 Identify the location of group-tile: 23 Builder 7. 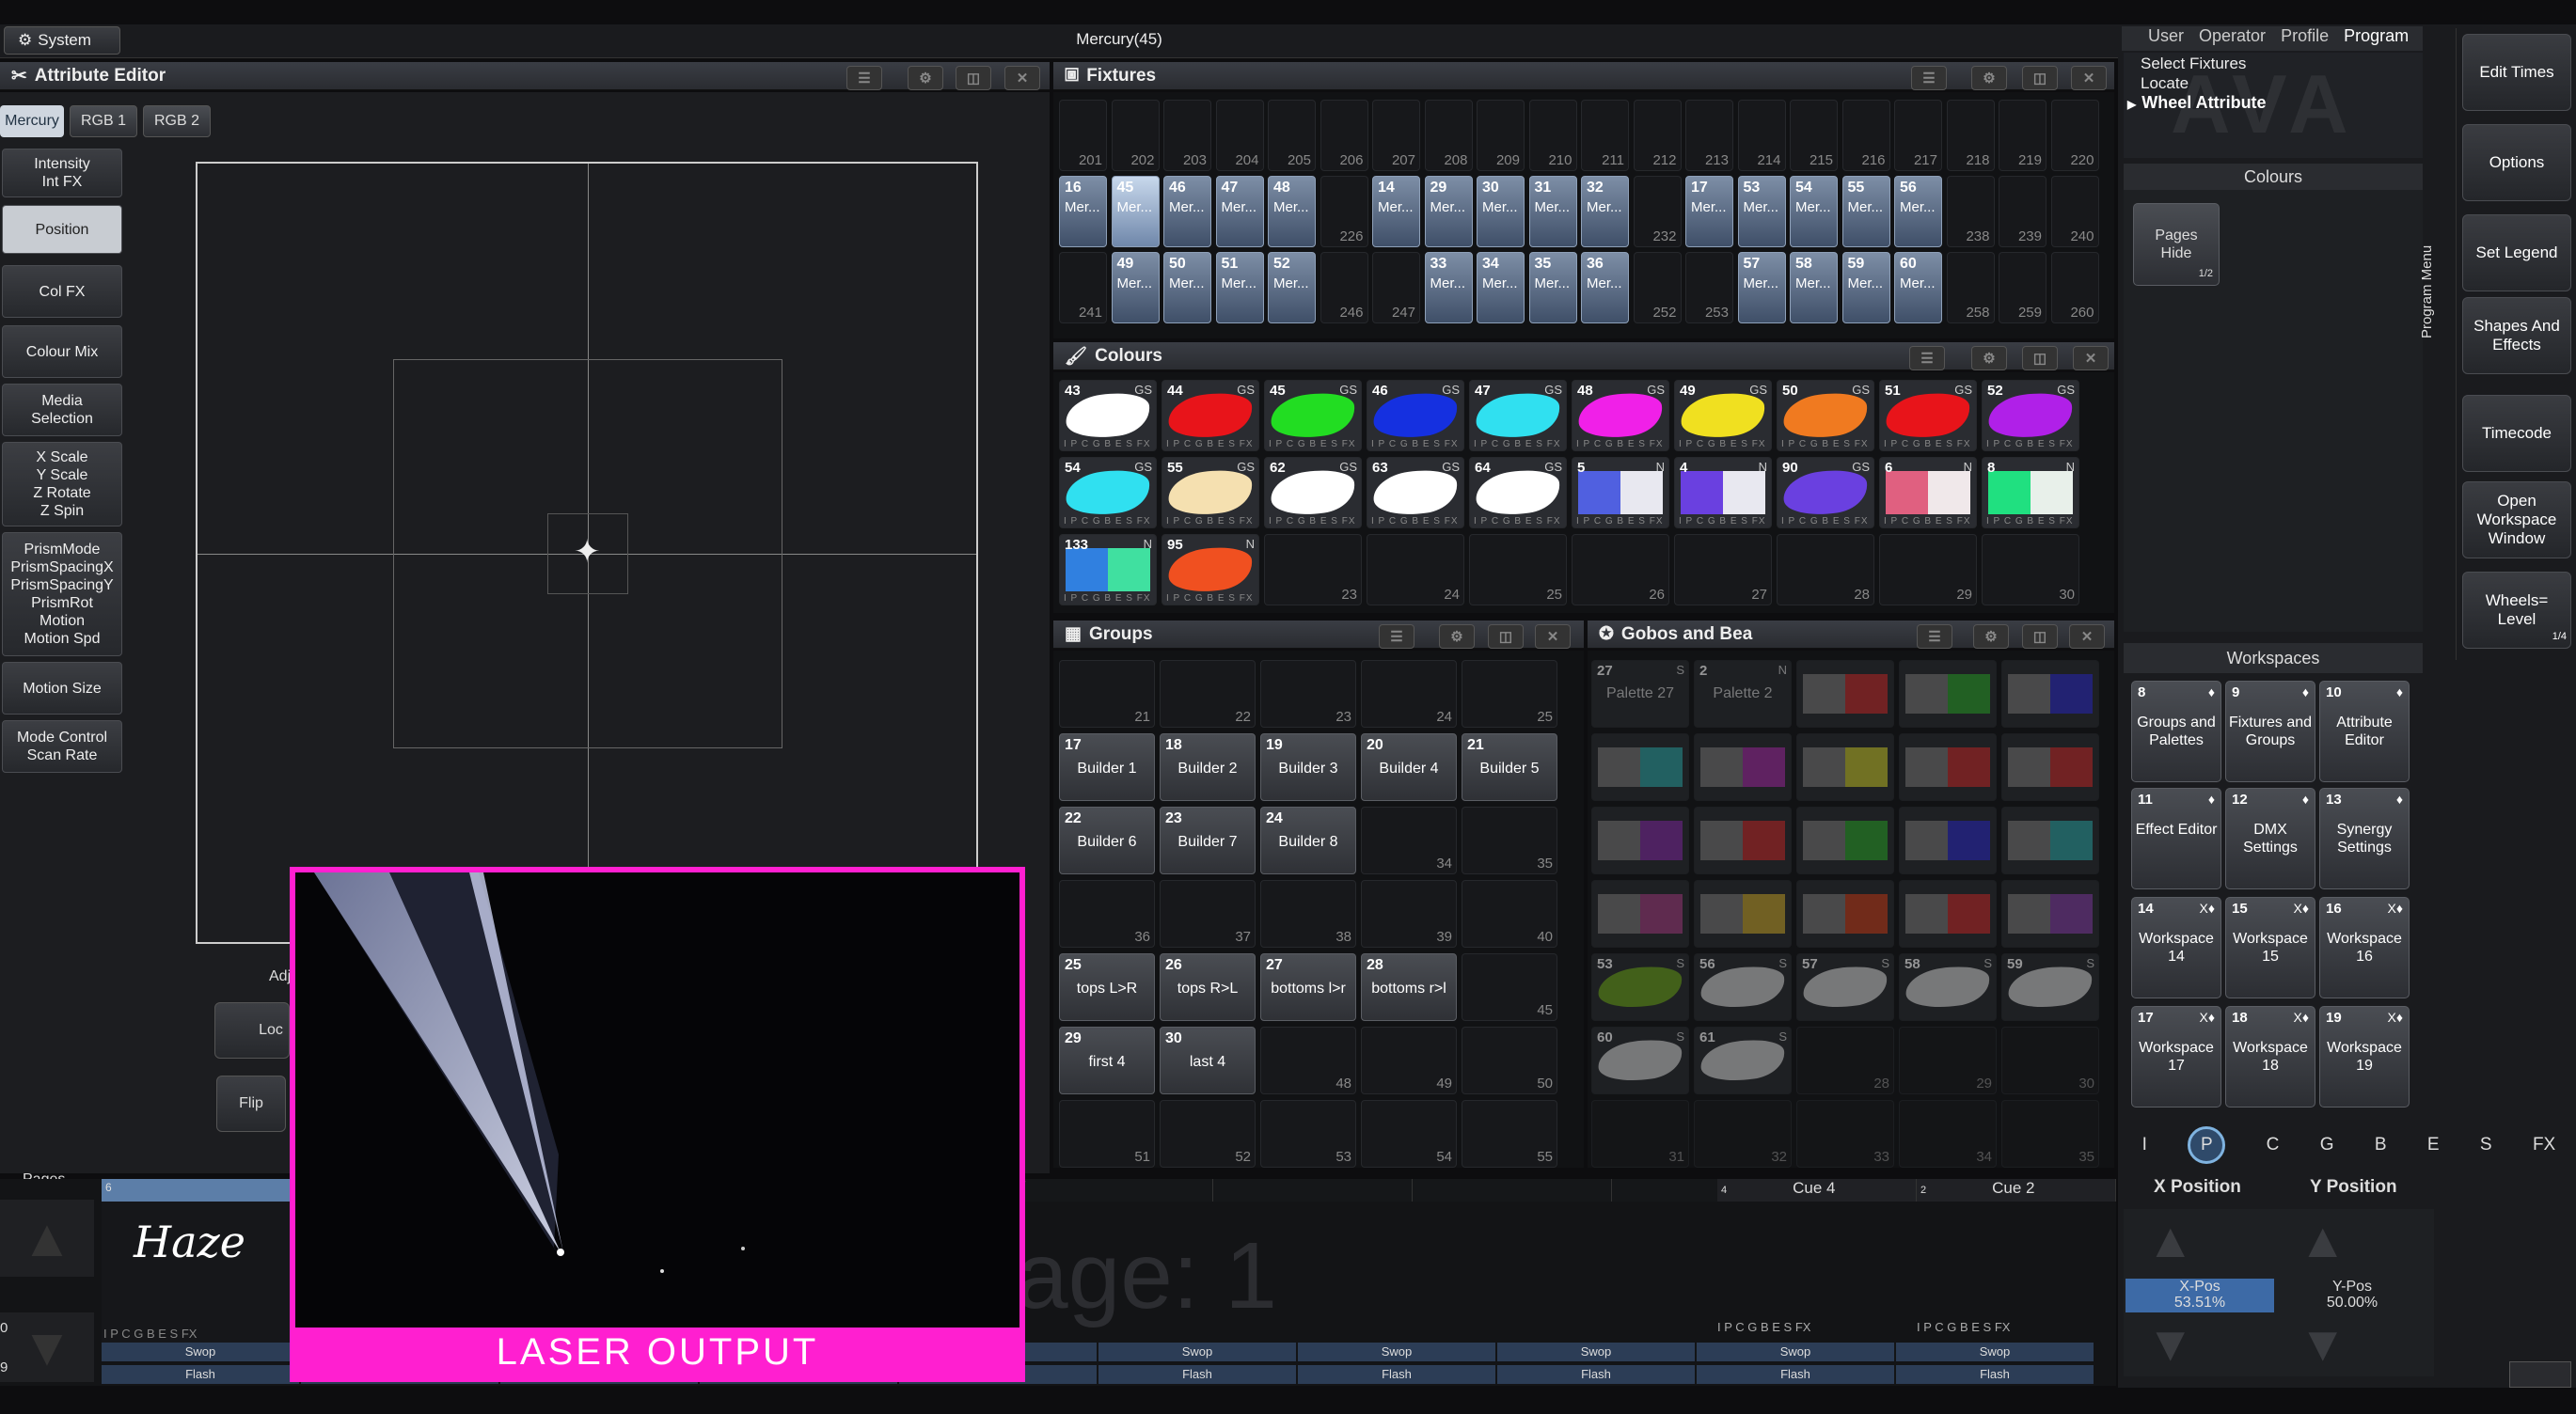
(1208, 840).